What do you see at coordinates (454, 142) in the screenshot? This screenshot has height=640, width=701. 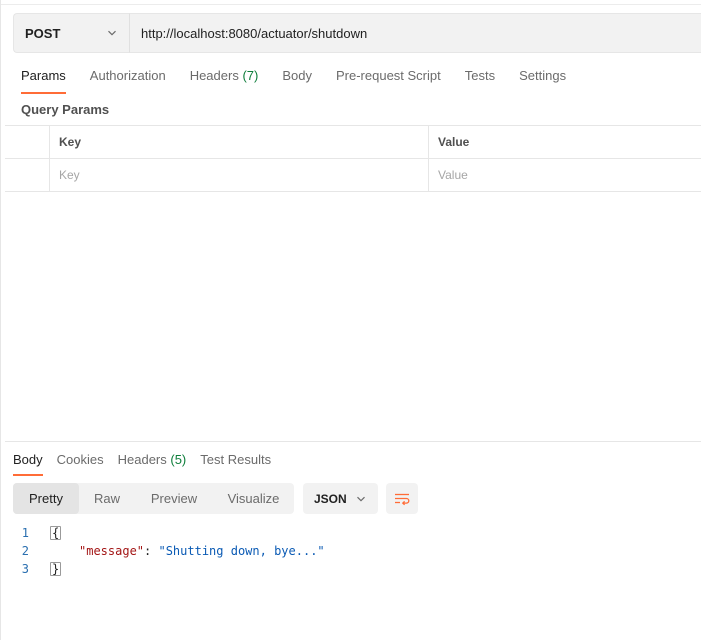 I see `value-column-header: Value` at bounding box center [454, 142].